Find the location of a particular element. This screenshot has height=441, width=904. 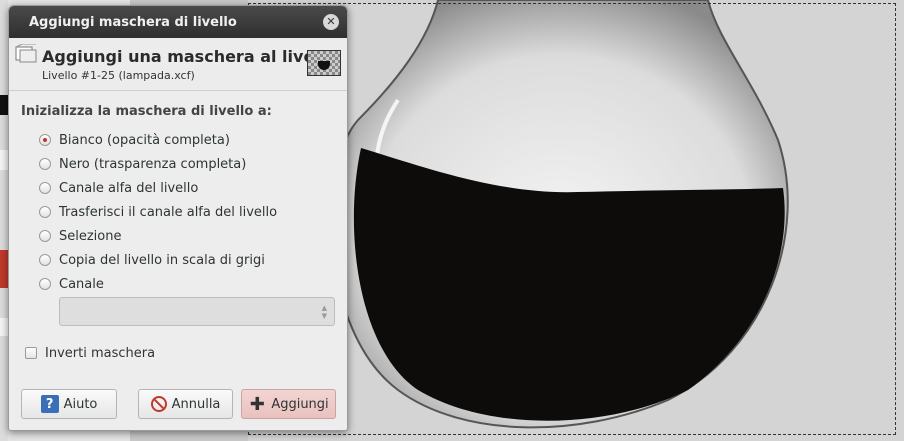

radio-option: Bianco (opacità completa) is located at coordinates (134, 140).